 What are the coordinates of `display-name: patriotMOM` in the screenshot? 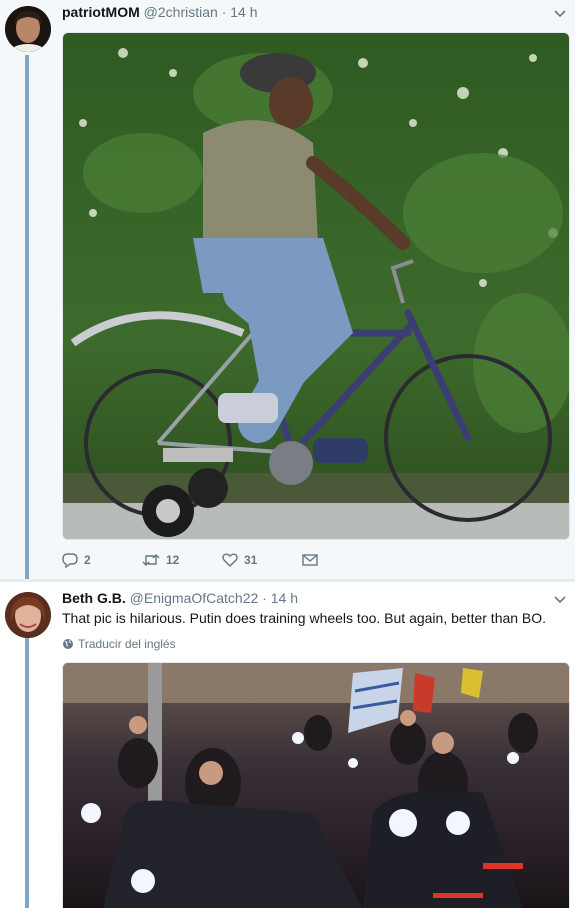 It's located at (101, 12).